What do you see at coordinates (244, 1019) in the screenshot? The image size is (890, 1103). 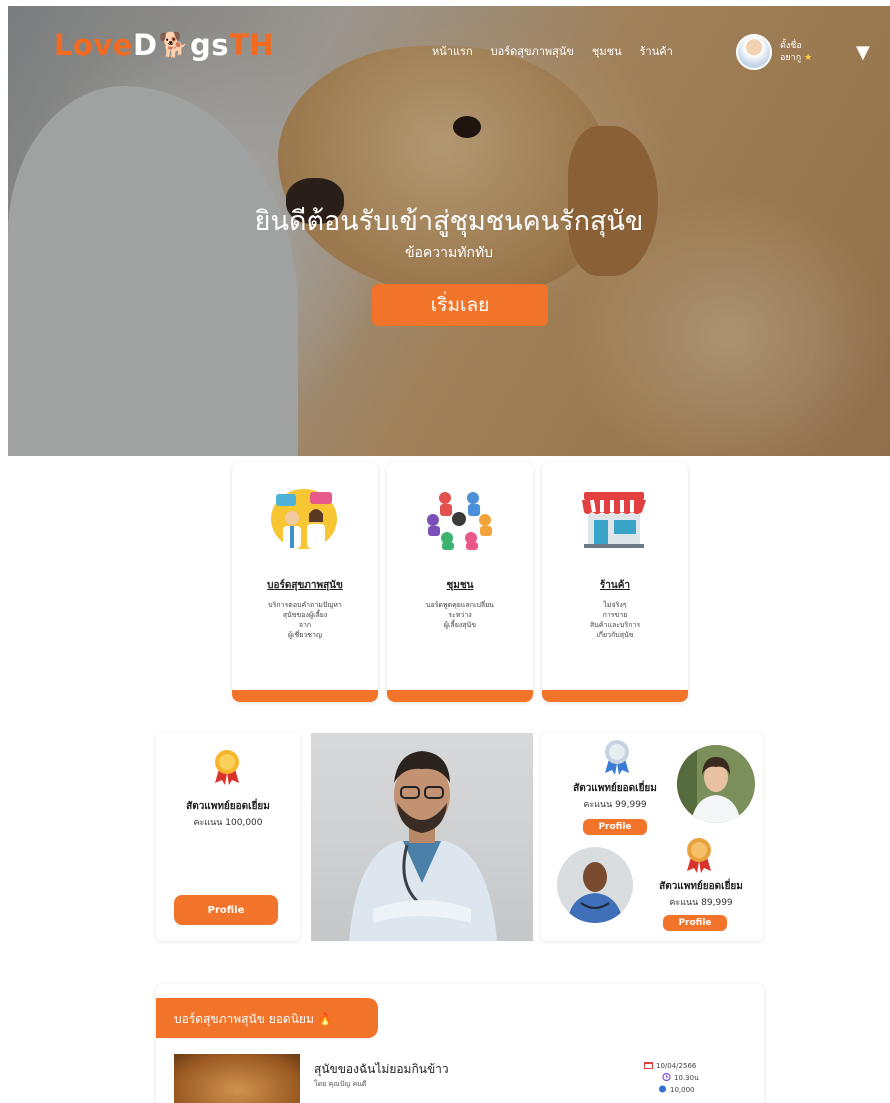 I see `board-tab-label: บอร์ดสุขภาพสุนัข ยอดนิยม` at bounding box center [244, 1019].